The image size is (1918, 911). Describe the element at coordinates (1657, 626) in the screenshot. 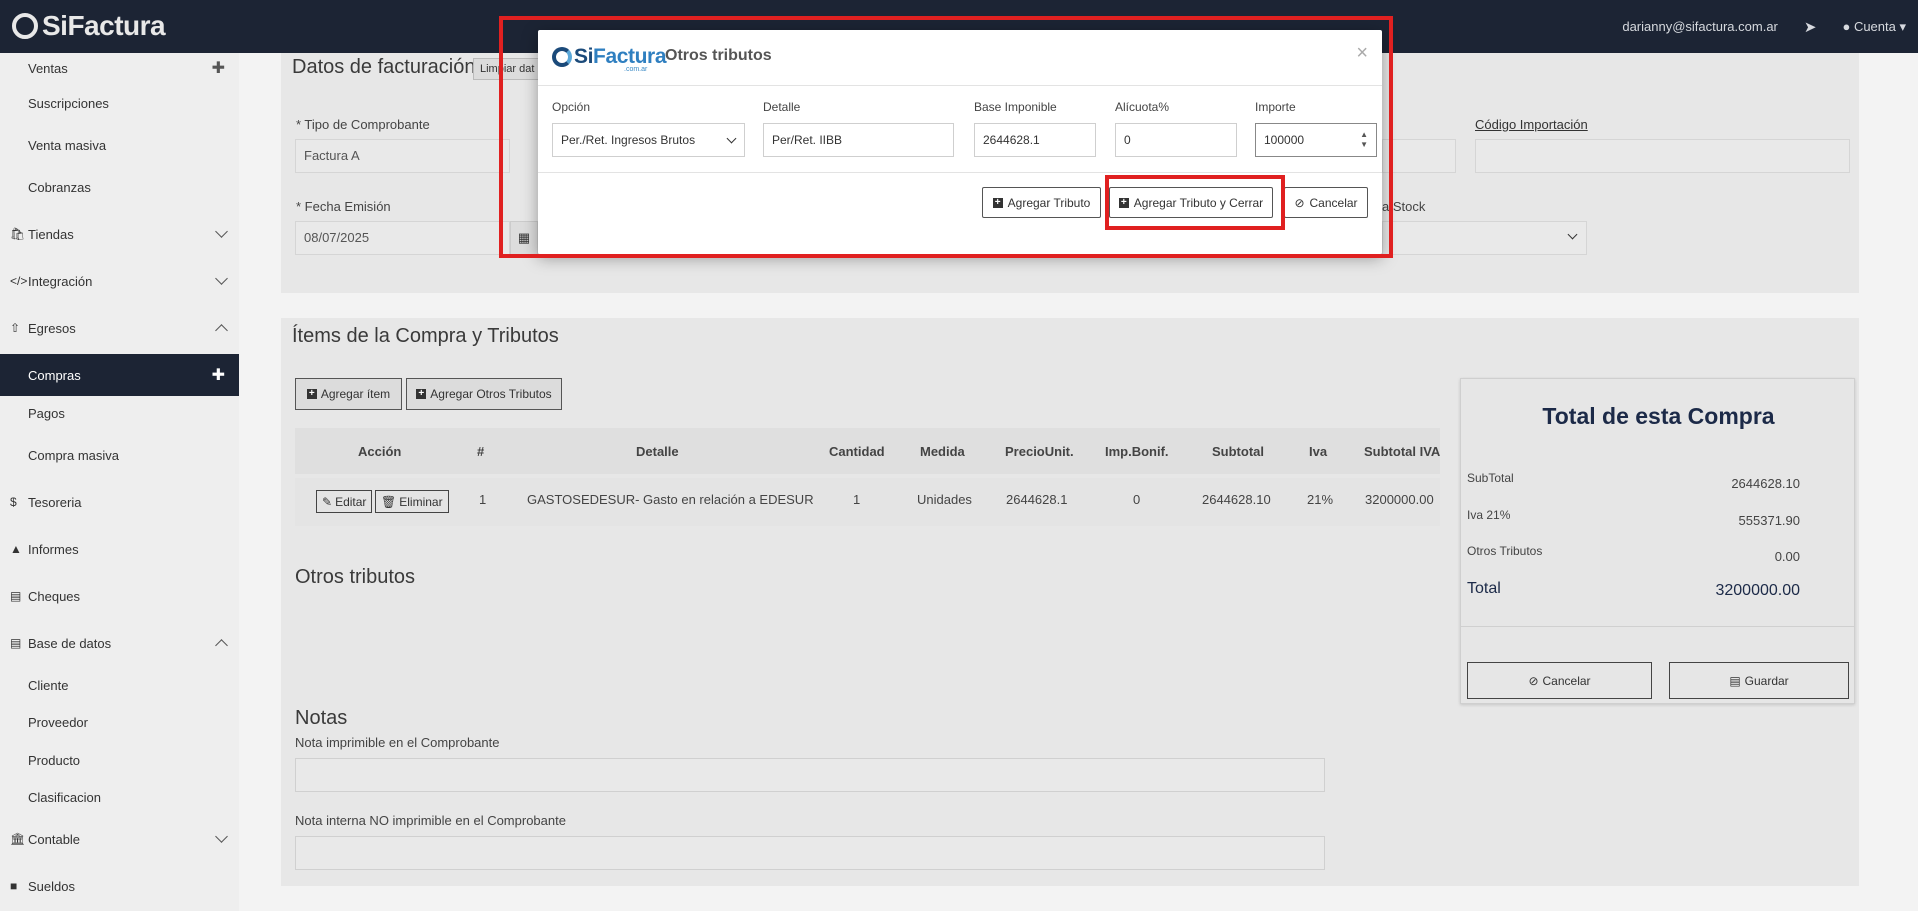

I see `total-divider` at that location.